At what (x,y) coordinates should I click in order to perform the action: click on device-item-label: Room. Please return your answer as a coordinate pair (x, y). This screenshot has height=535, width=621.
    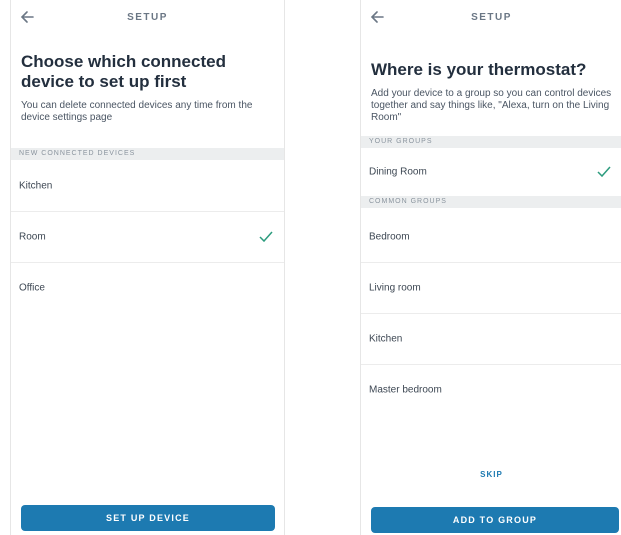
    Looking at the image, I should click on (32, 237).